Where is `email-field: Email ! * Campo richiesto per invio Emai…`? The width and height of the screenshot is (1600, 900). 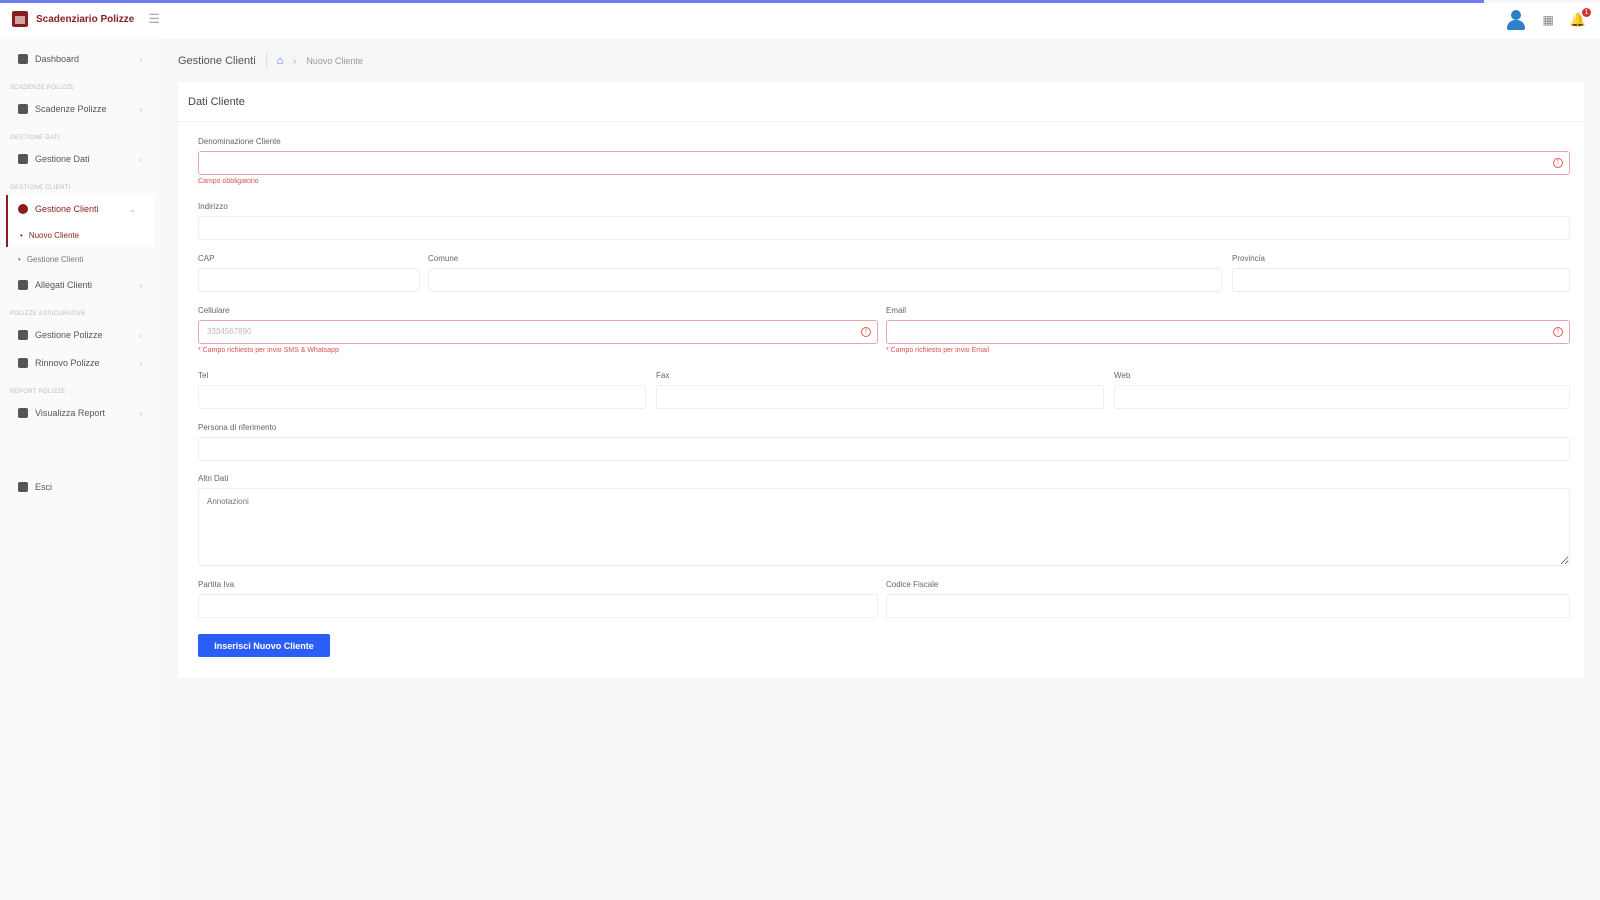 email-field: Email ! * Campo richiesto per invio Emai… is located at coordinates (1228, 330).